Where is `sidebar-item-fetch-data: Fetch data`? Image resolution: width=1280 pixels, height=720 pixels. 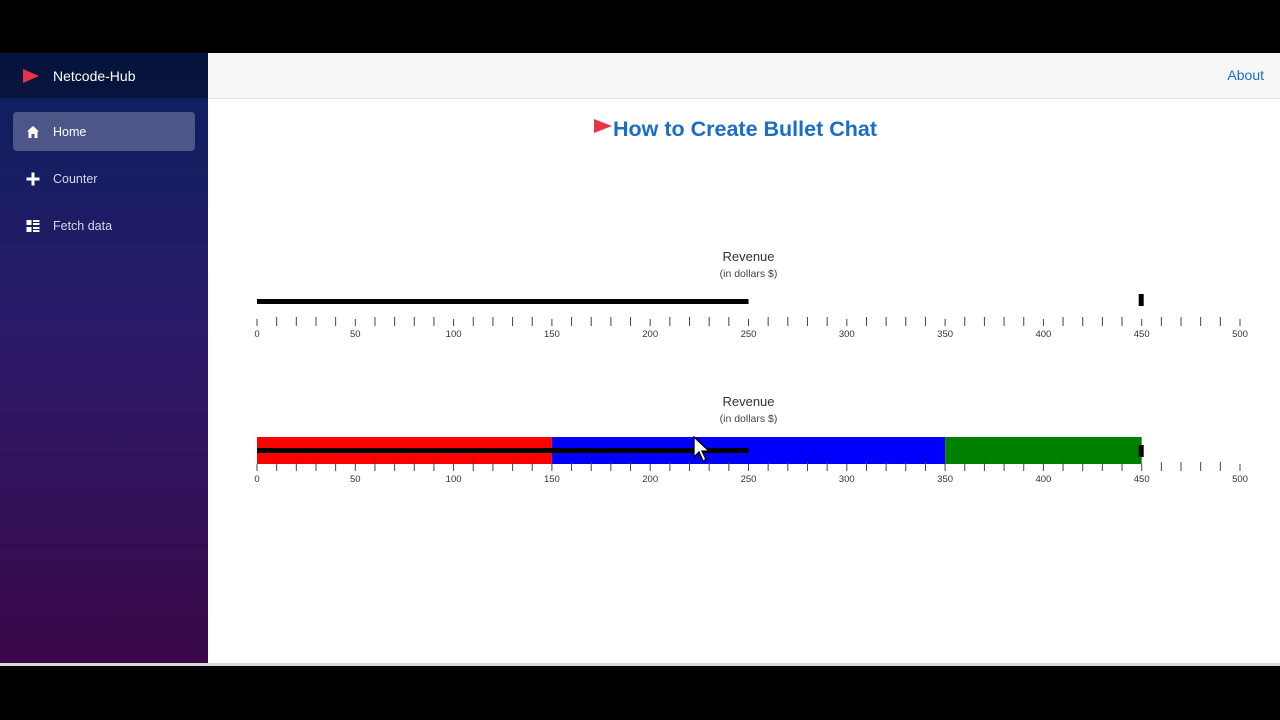
sidebar-item-fetch-data: Fetch data is located at coordinates (104, 225).